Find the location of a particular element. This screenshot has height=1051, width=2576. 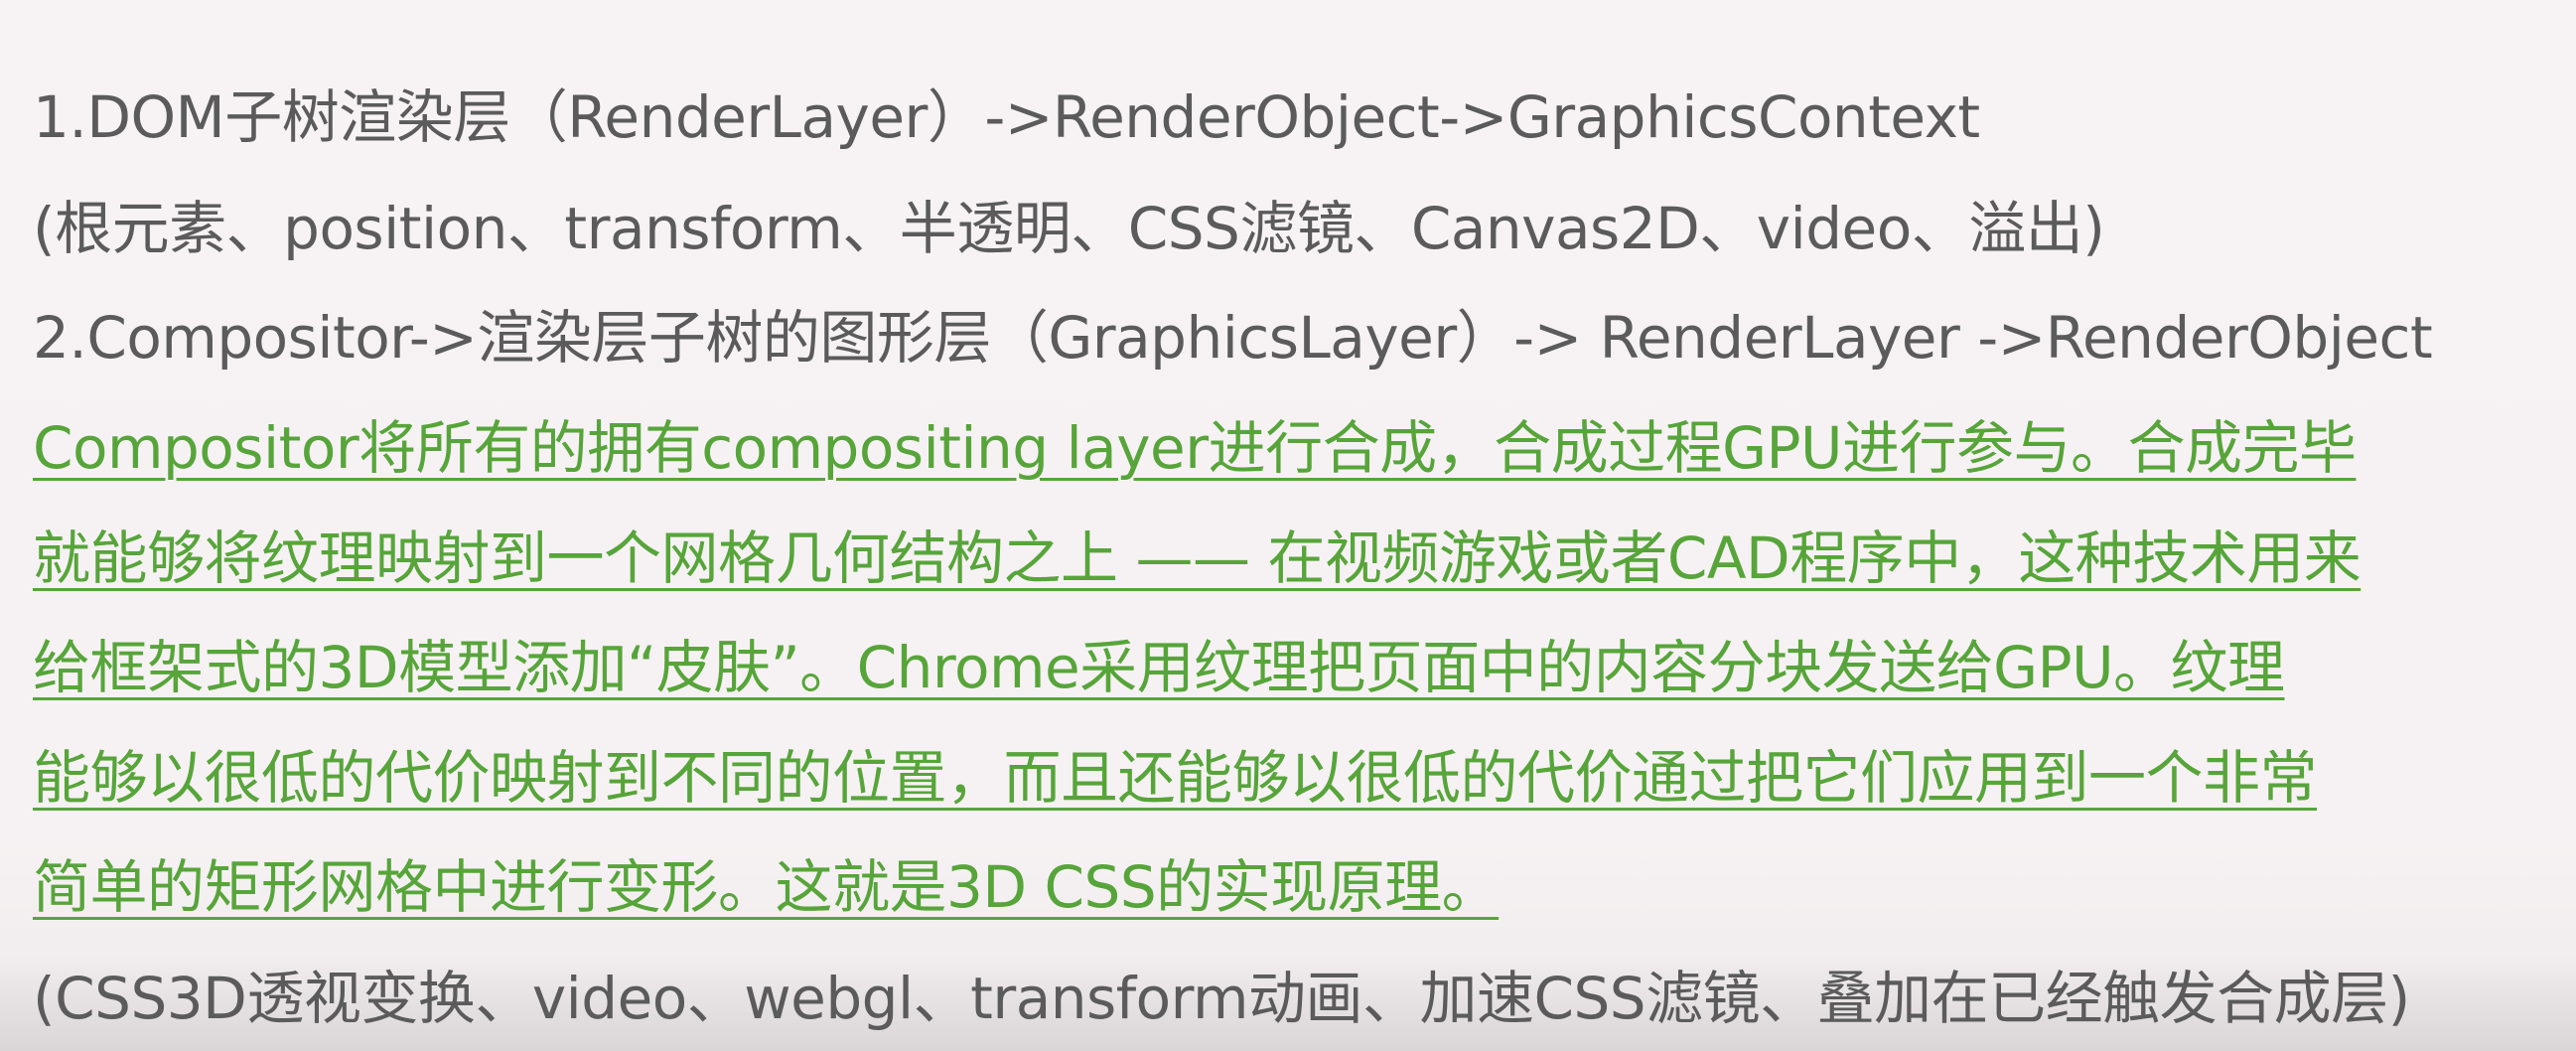

line-compositor-description-5: 简单的矩形网格中进行变形。这就是3D CSS的实现原理。 is located at coordinates (766, 887).